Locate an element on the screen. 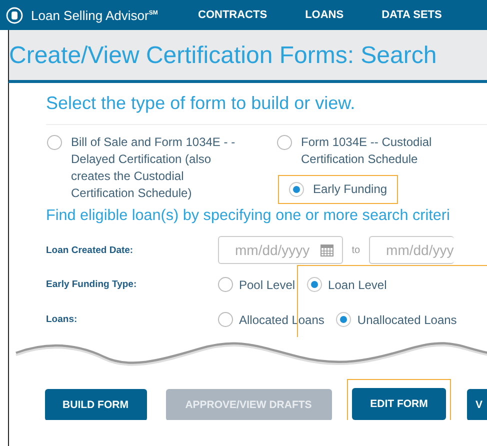 The image size is (487, 446). nav-link: LOANS is located at coordinates (324, 15).